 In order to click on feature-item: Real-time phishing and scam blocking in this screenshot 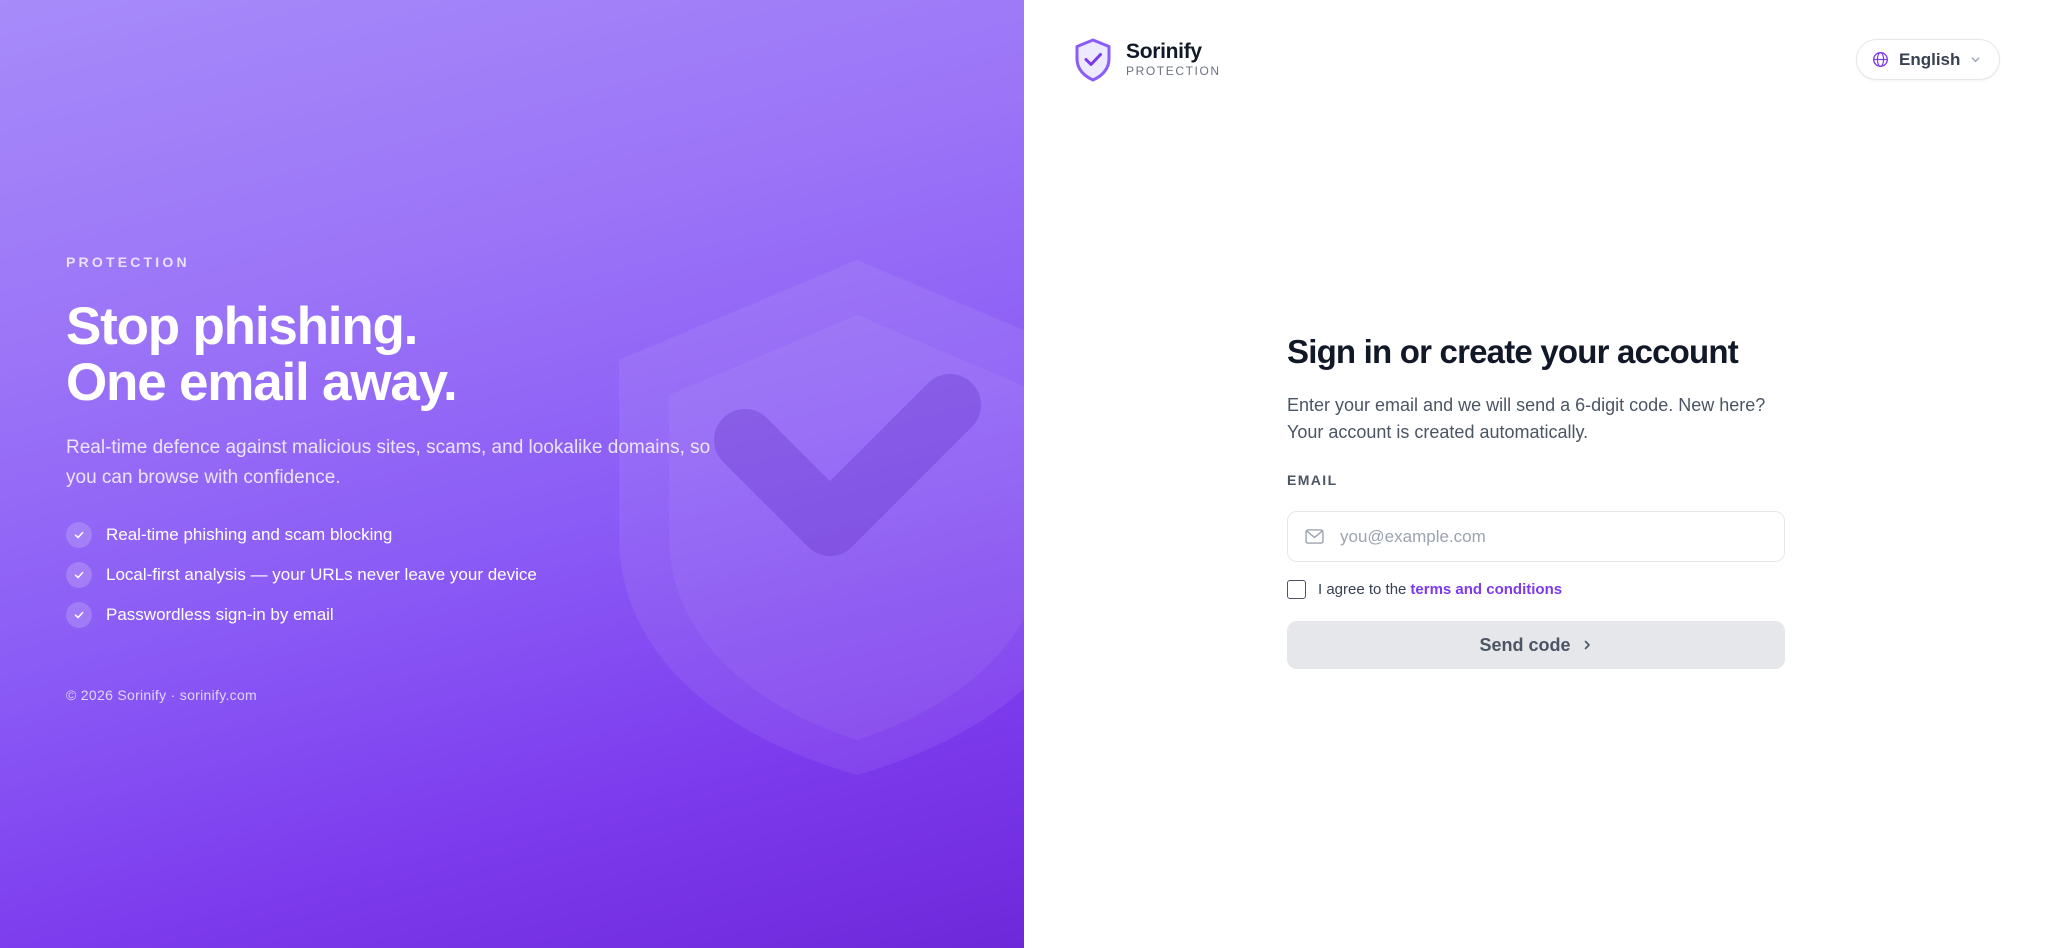, I will do `click(406, 535)`.